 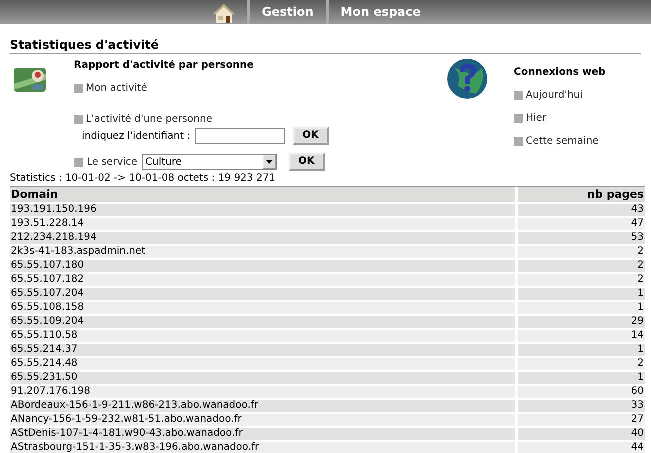 I want to click on nav-link: Gestion, so click(x=286, y=12).